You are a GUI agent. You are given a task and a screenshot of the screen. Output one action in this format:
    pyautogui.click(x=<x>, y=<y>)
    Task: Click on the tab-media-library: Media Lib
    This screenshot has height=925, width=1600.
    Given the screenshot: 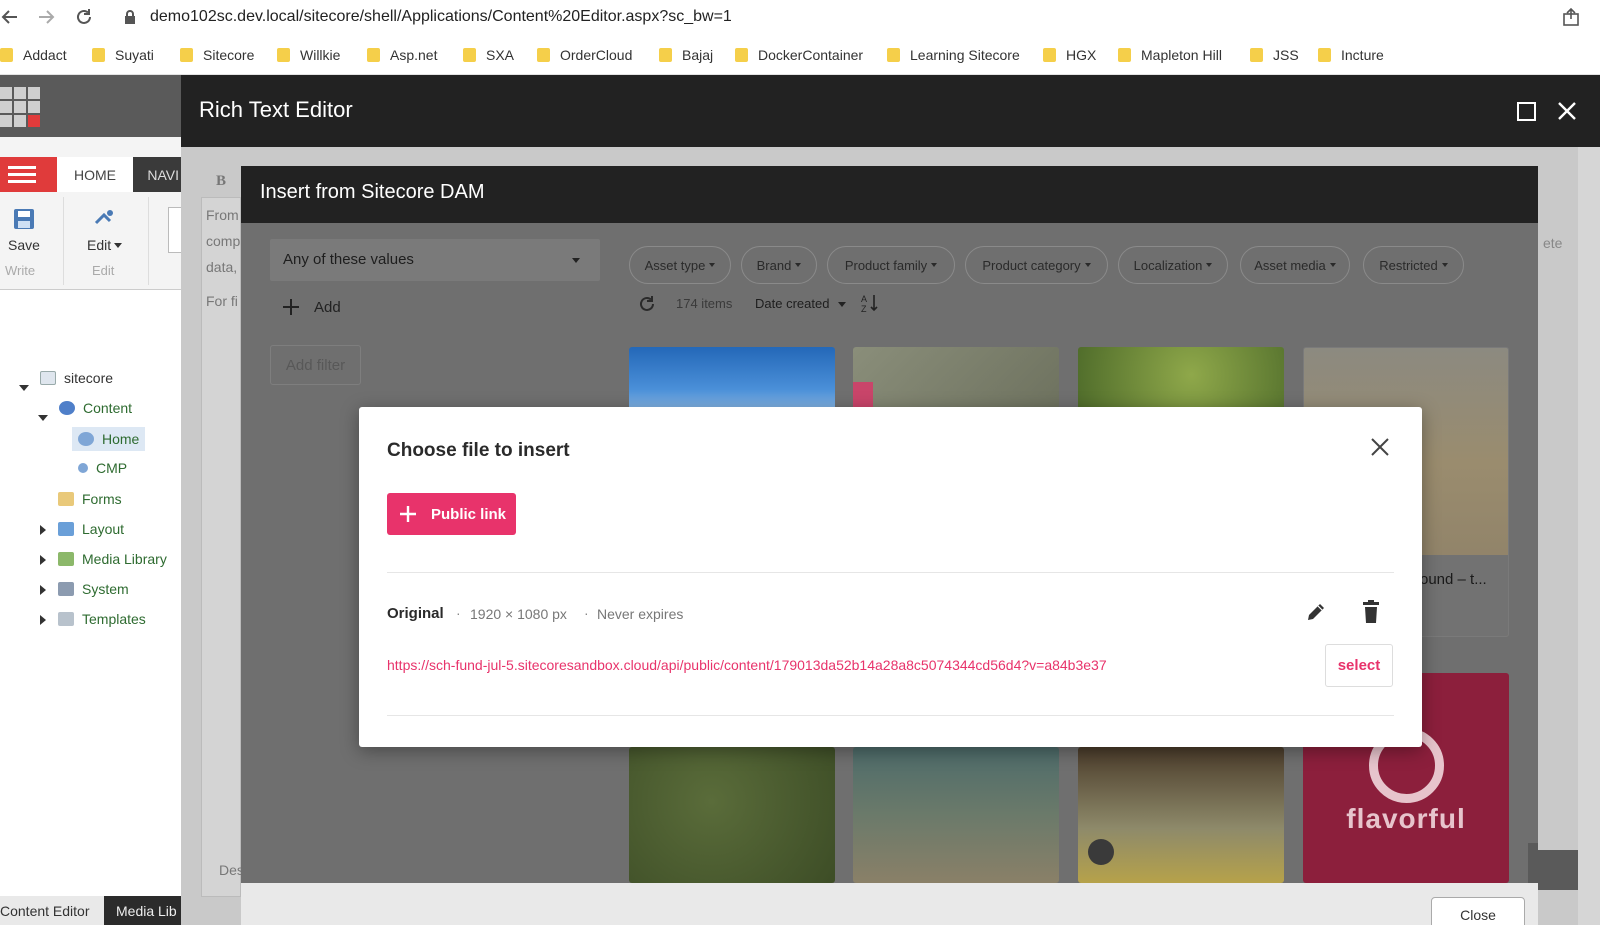 What is the action you would take?
    pyautogui.click(x=144, y=910)
    